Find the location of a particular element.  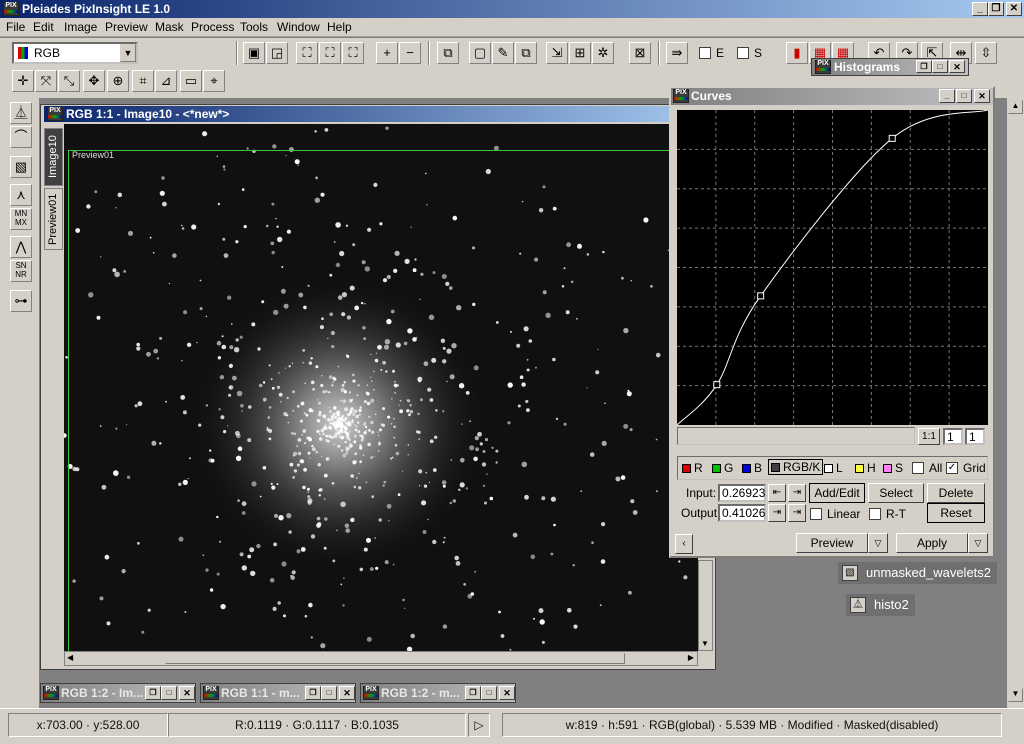

zoom-in-icon: + is located at coordinates (387, 53).